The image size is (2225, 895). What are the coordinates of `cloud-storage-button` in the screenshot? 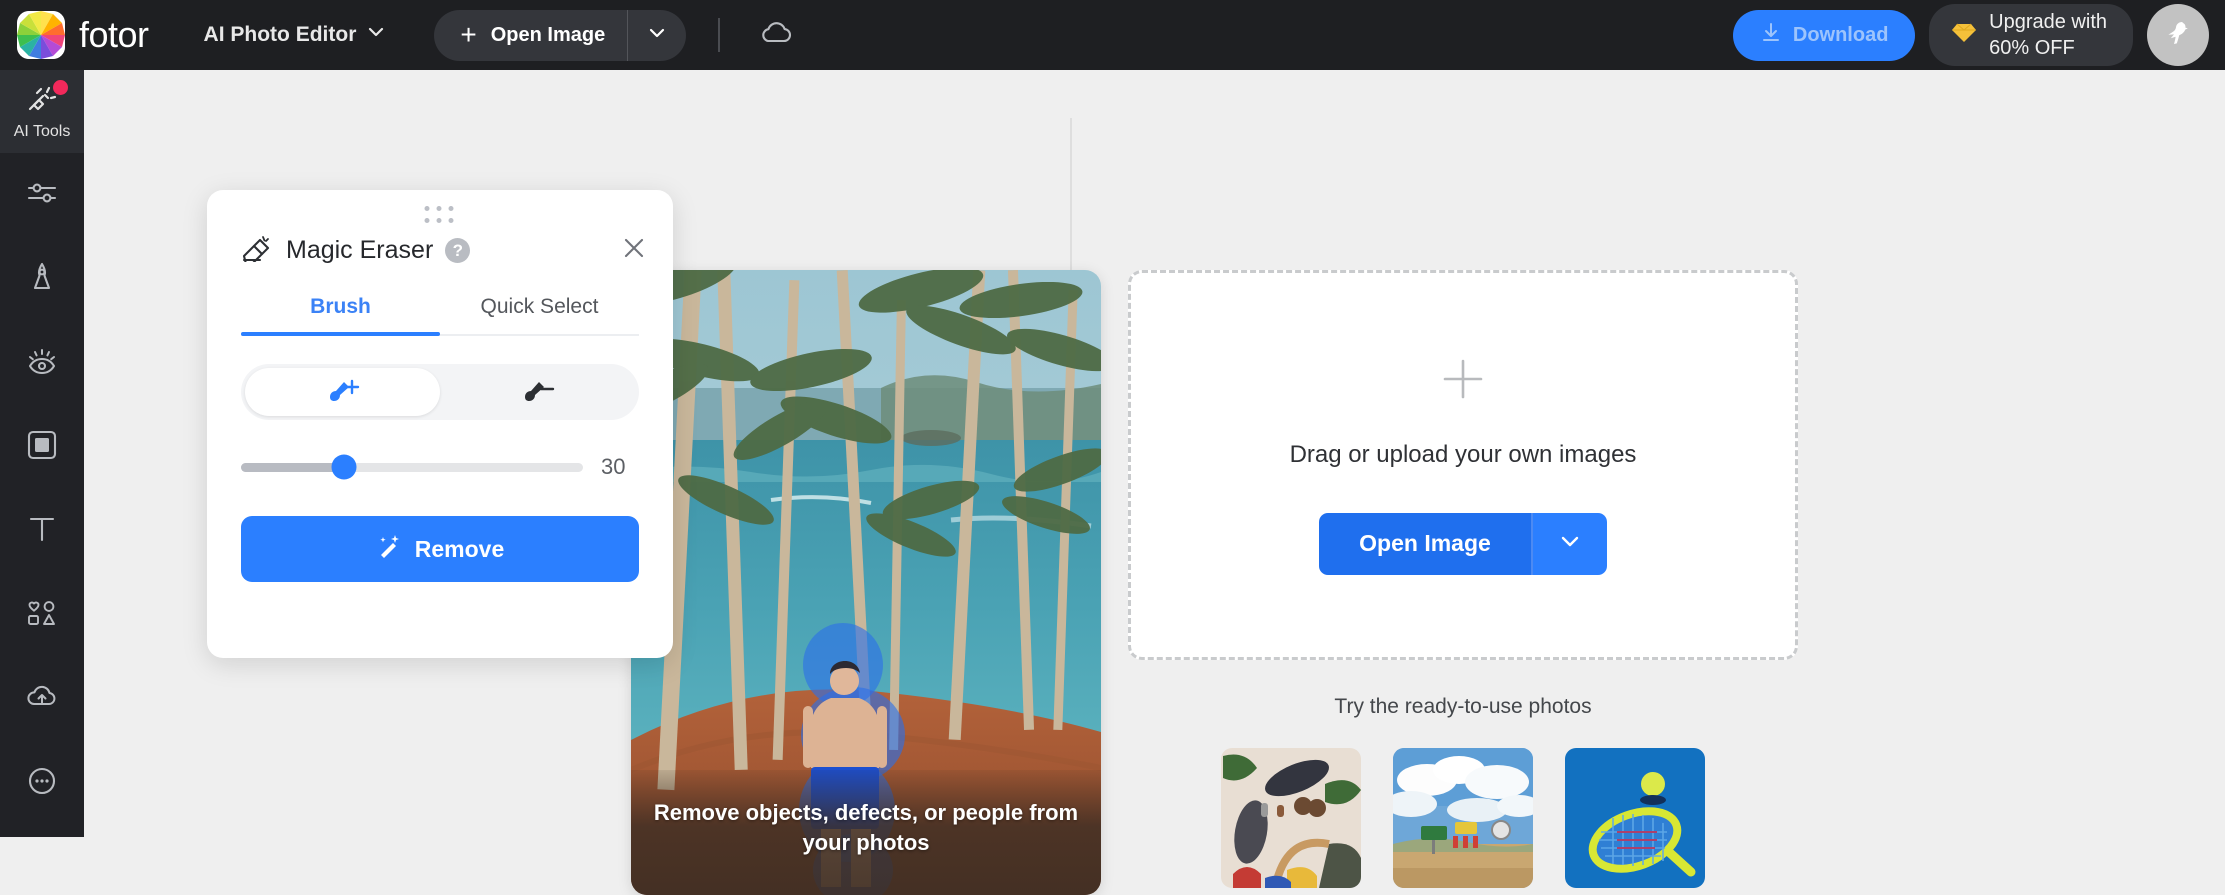 It's located at (776, 35).